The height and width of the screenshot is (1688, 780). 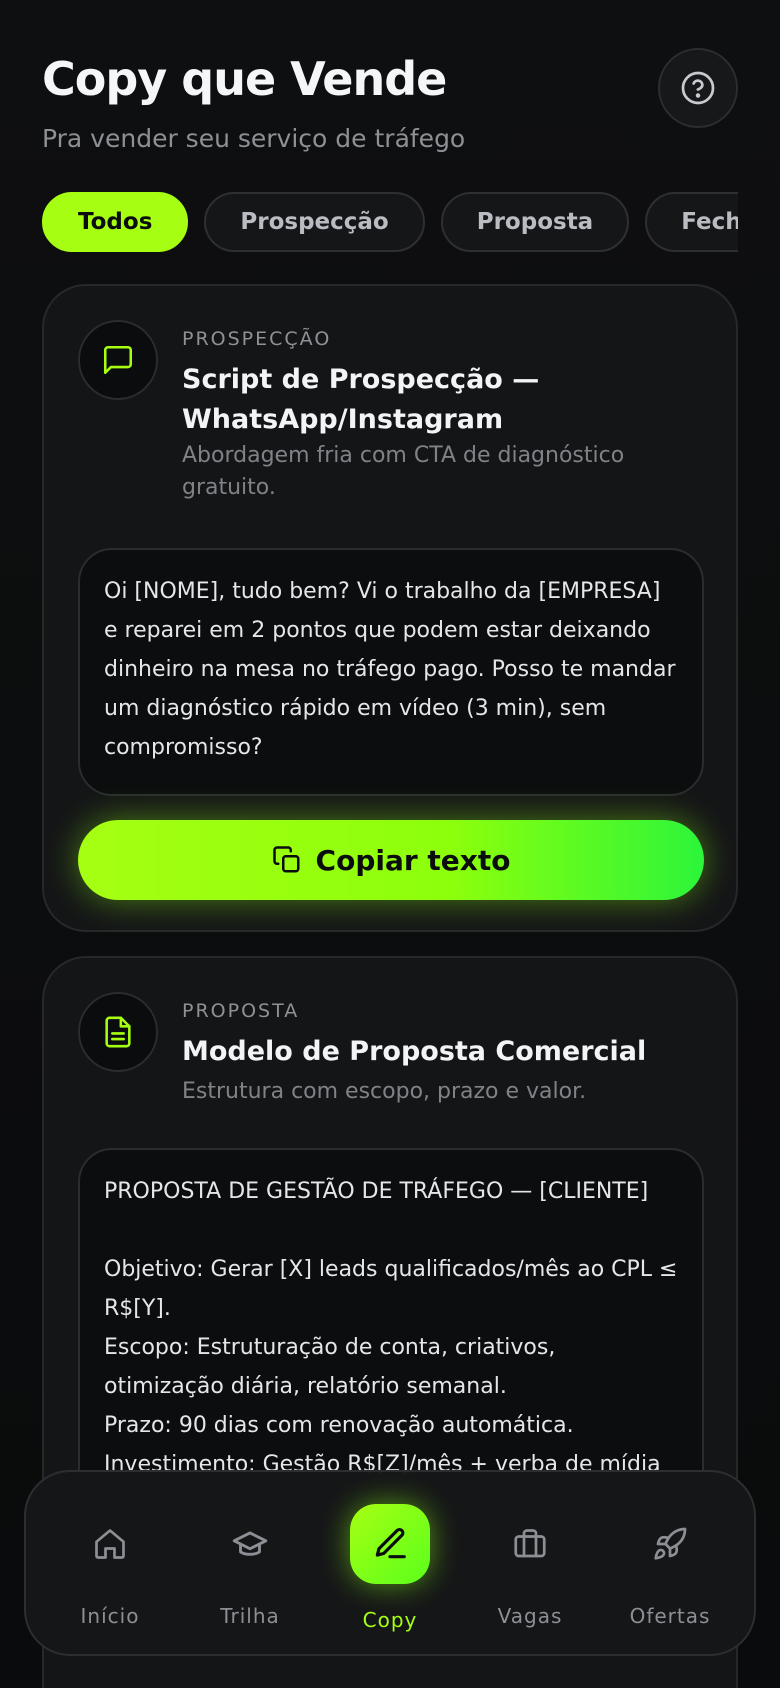 I want to click on filter-chip-prospeccao: Prospecção, so click(x=314, y=222).